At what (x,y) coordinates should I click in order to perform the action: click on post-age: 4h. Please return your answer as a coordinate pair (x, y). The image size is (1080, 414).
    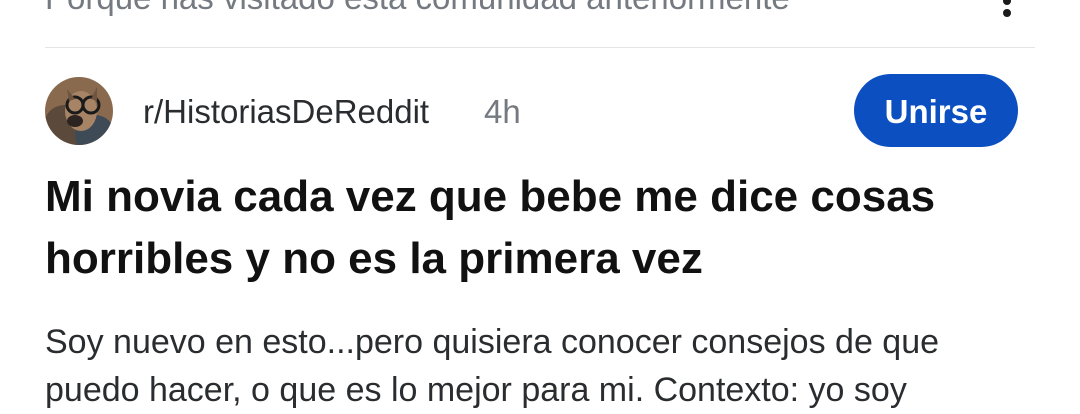
    Looking at the image, I should click on (502, 111).